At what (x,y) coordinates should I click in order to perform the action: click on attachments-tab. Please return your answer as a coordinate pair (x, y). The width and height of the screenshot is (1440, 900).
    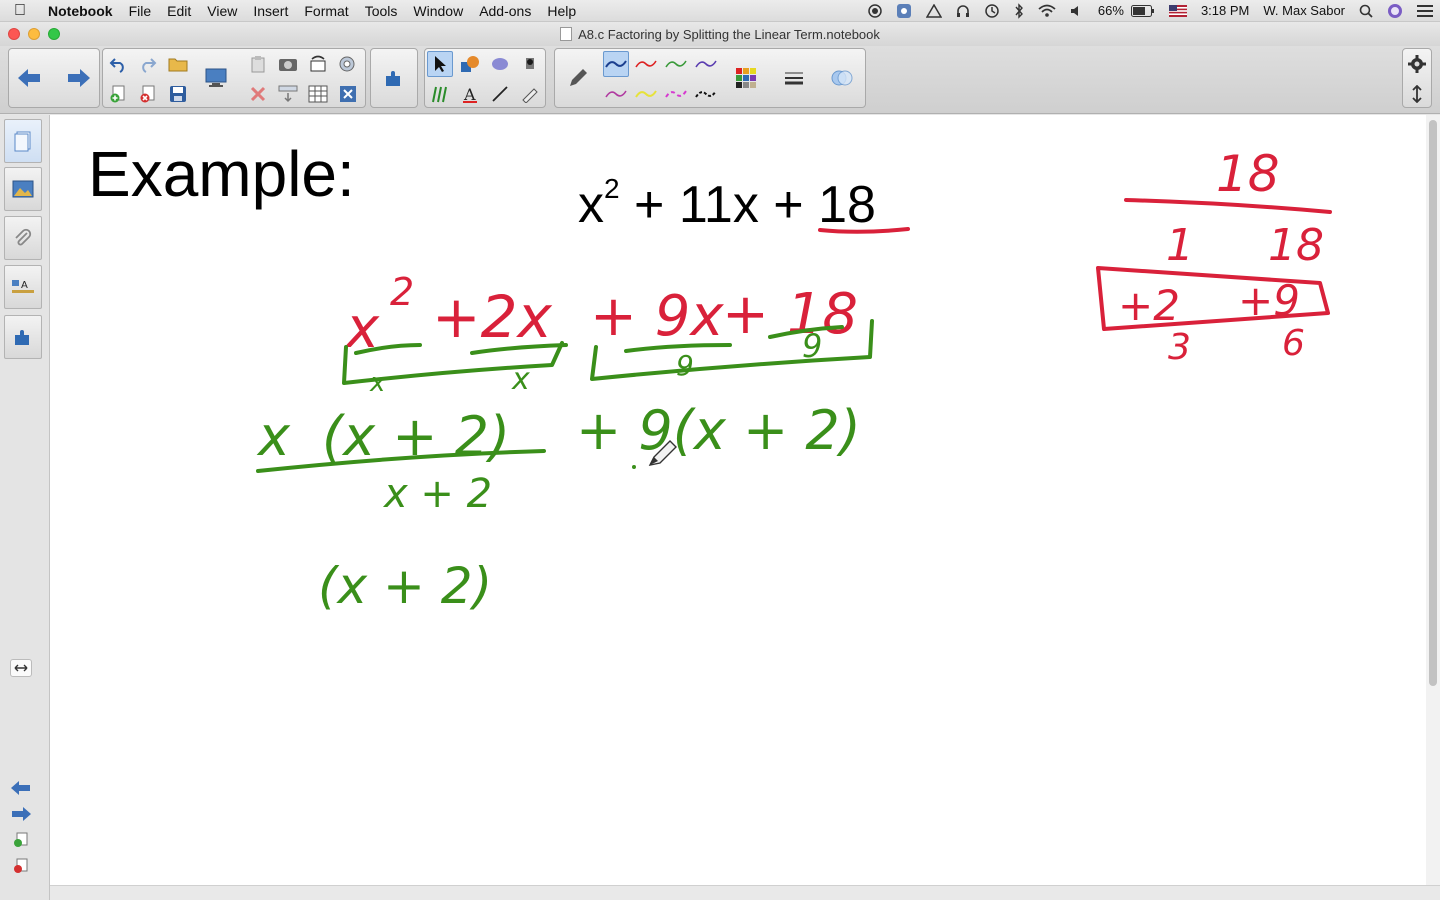
    Looking at the image, I should click on (23, 238).